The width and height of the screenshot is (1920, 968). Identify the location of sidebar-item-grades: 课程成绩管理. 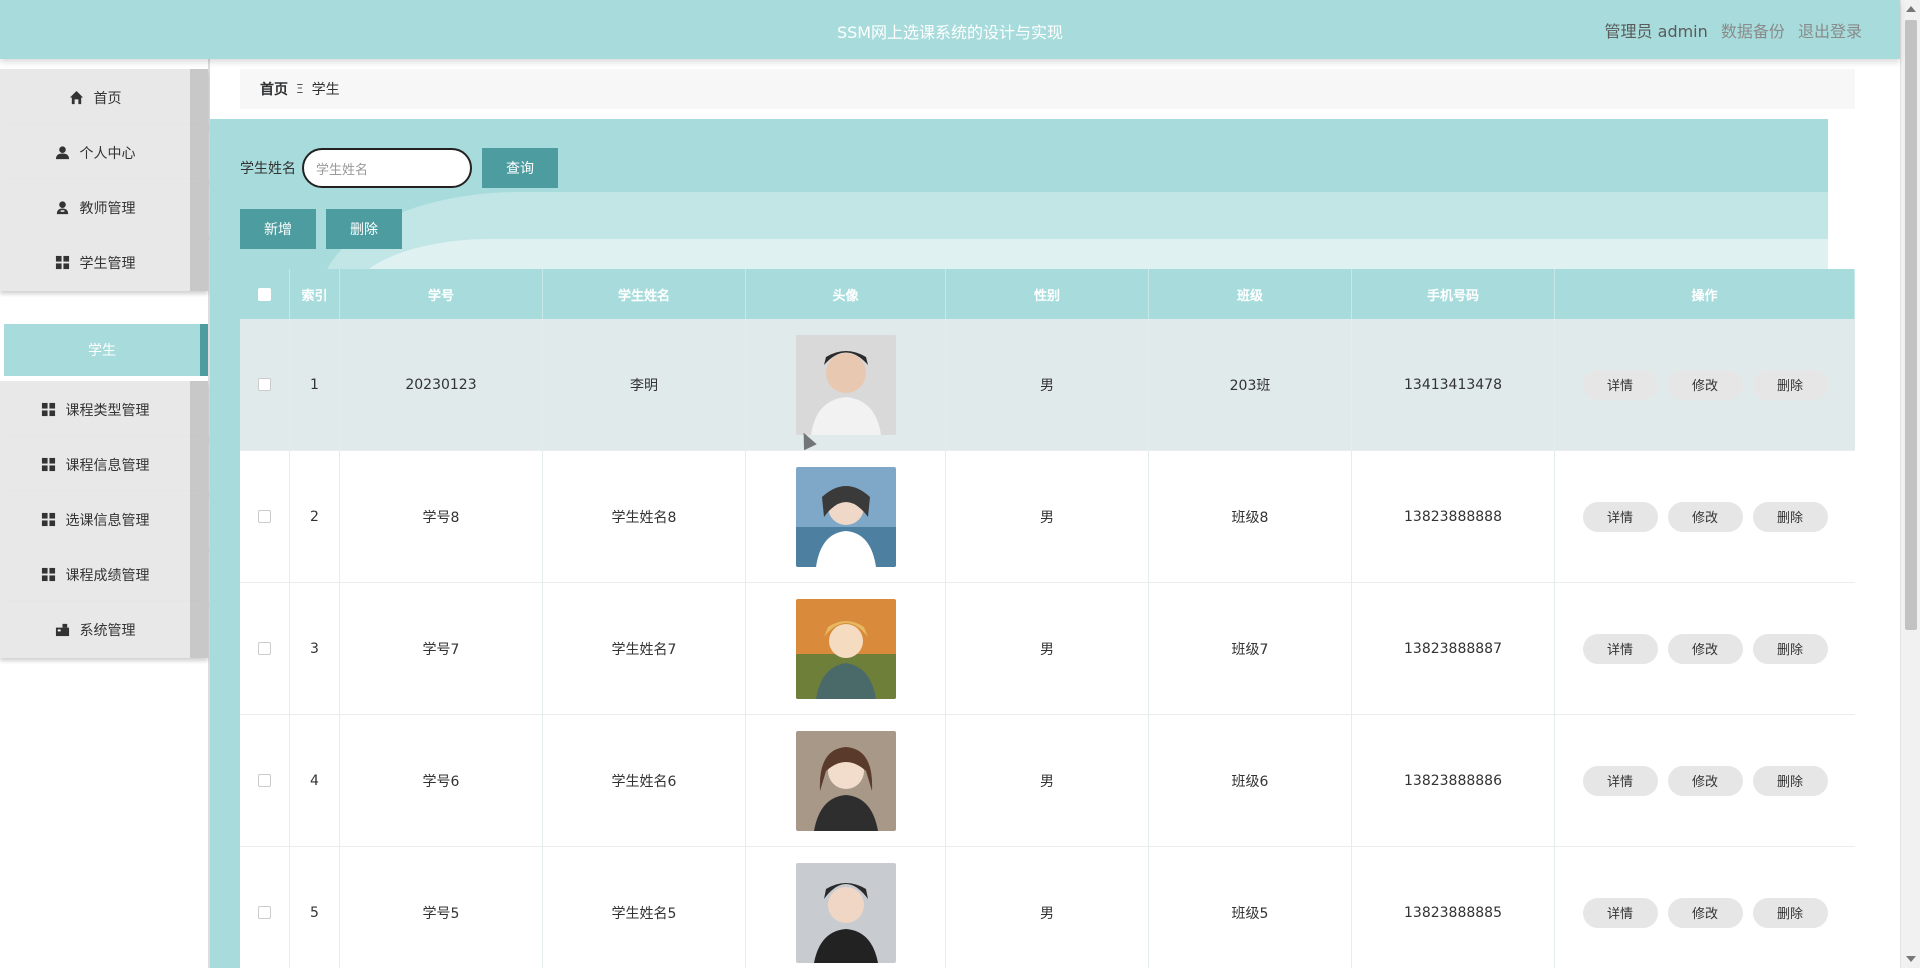
(104, 574).